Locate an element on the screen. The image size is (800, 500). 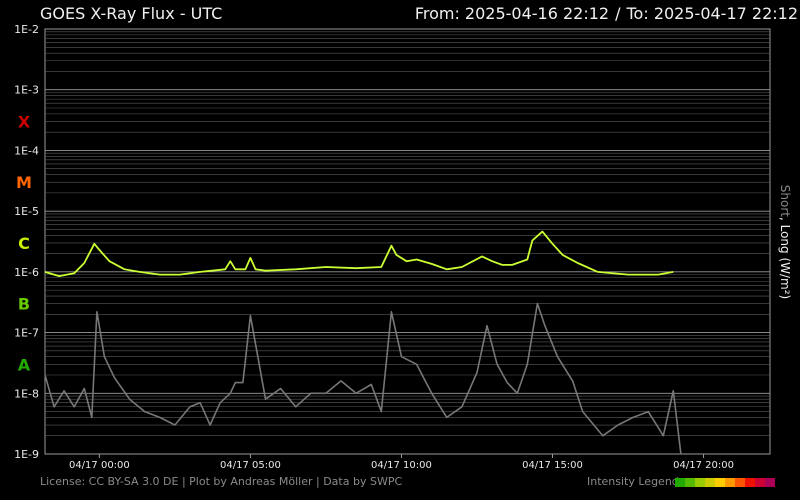
flare-class-b: B is located at coordinates (24, 304).